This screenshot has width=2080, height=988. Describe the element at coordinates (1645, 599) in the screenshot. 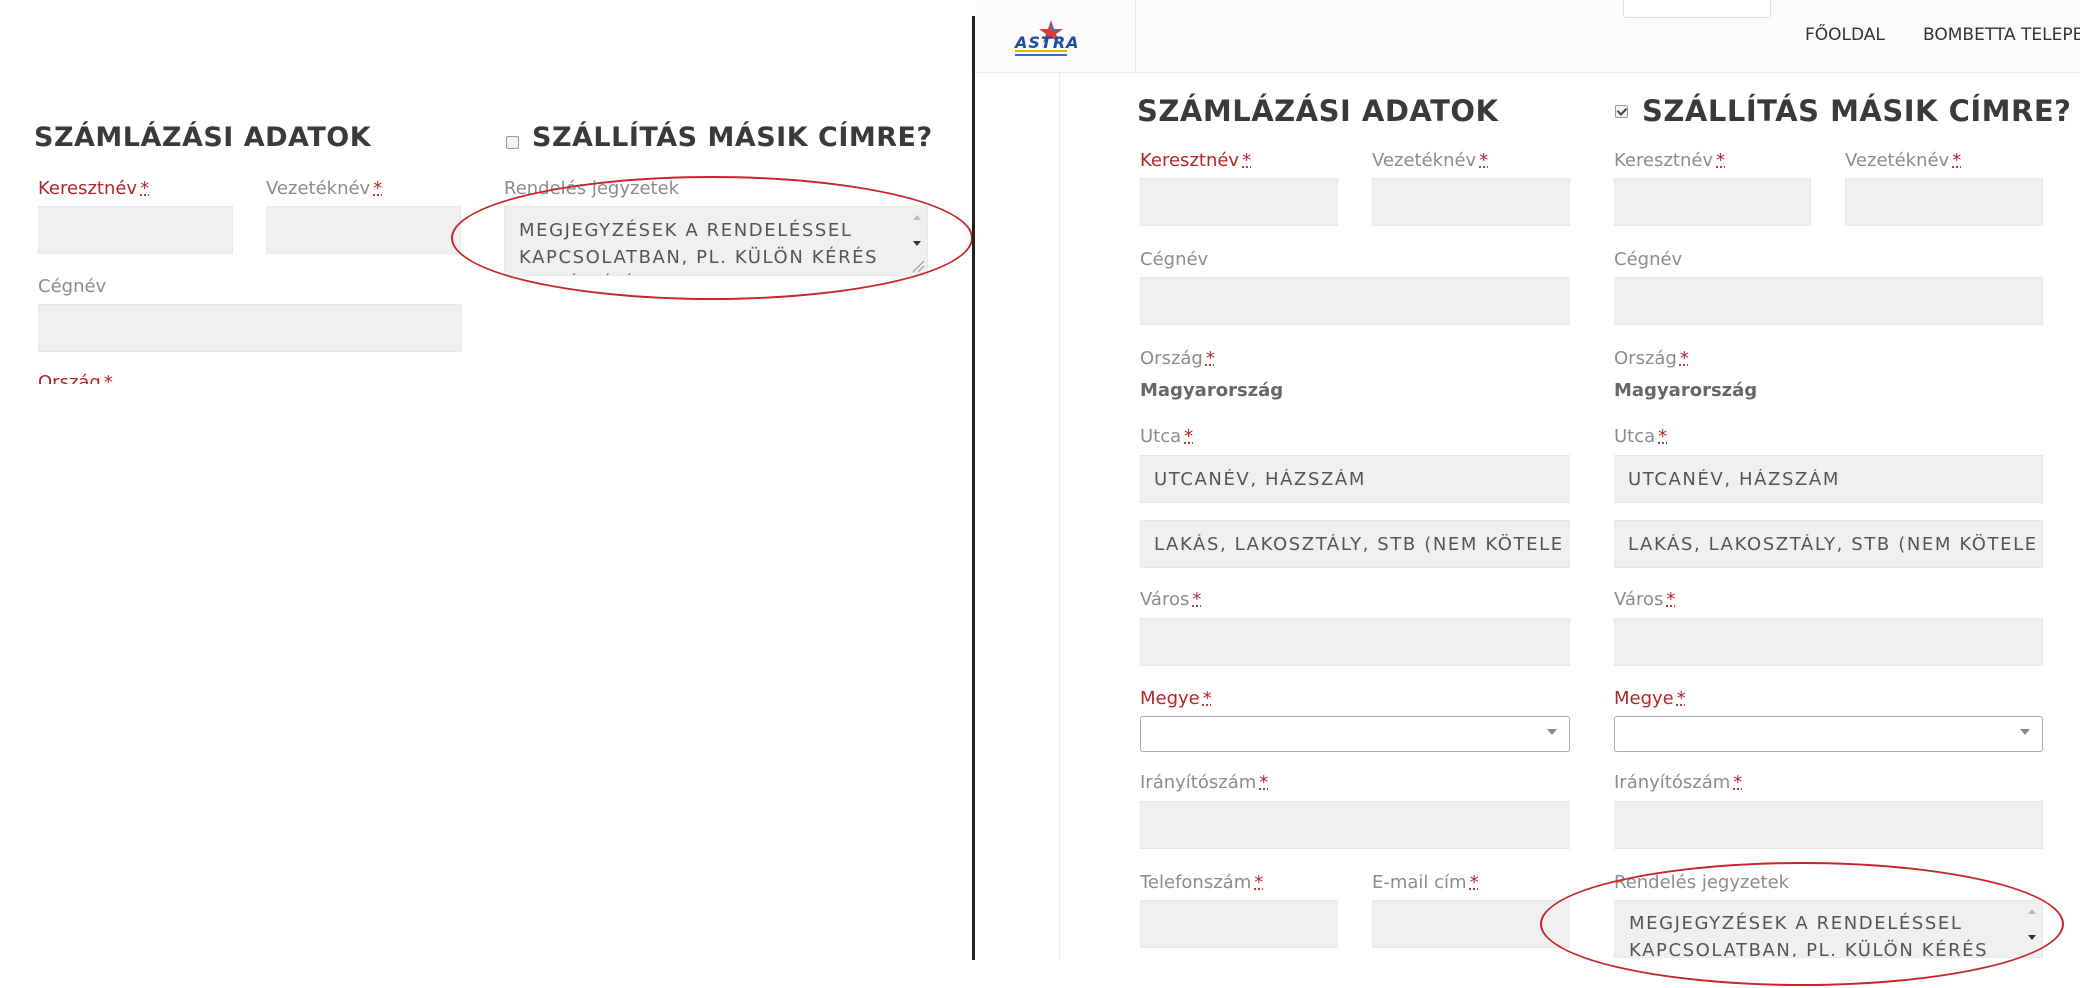

I see `shipping-city-label: Város *` at that location.